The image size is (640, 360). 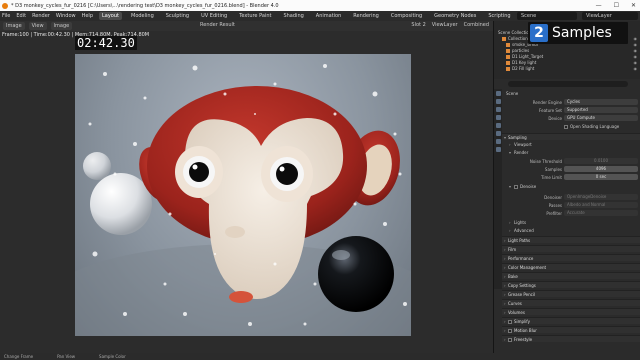 I want to click on render-timecode: 02:42.30, so click(x=106, y=43).